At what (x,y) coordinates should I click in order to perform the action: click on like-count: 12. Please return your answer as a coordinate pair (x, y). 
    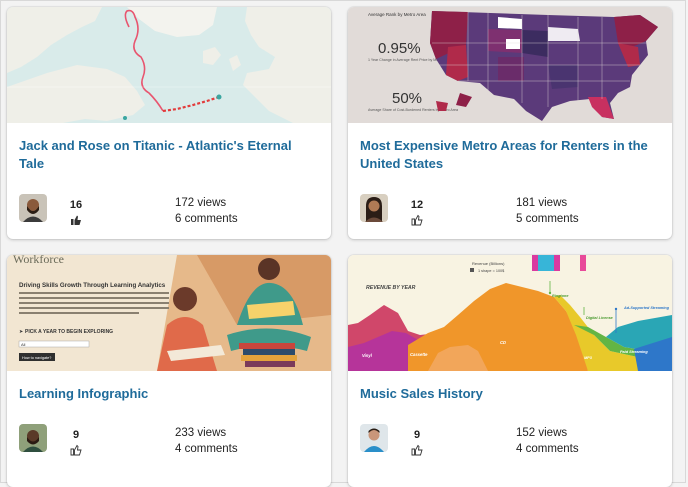
    Looking at the image, I should click on (417, 205).